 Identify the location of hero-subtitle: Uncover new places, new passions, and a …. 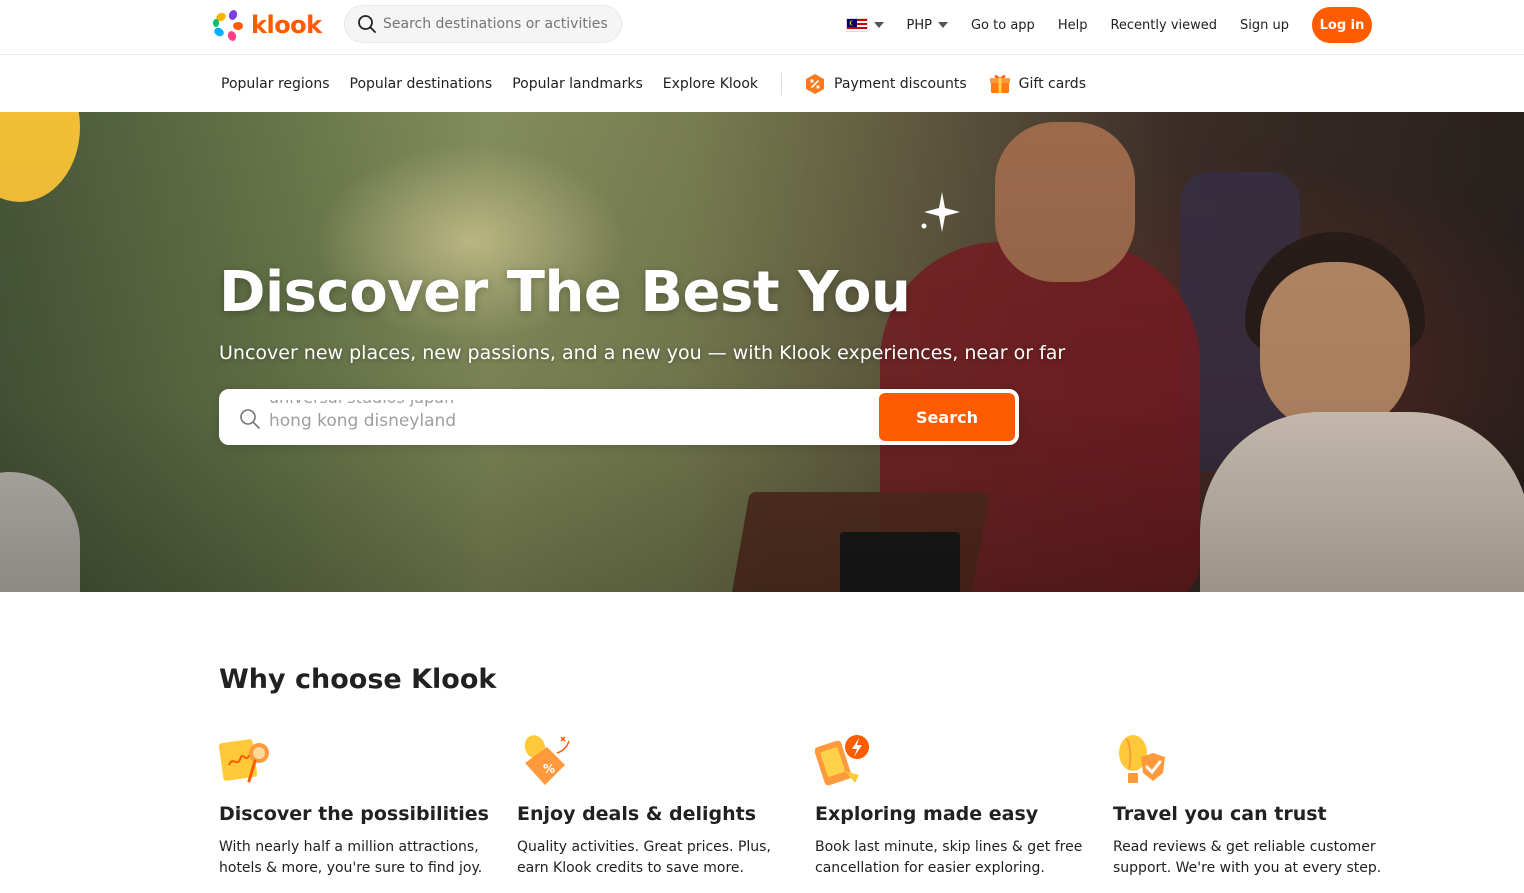
(642, 353).